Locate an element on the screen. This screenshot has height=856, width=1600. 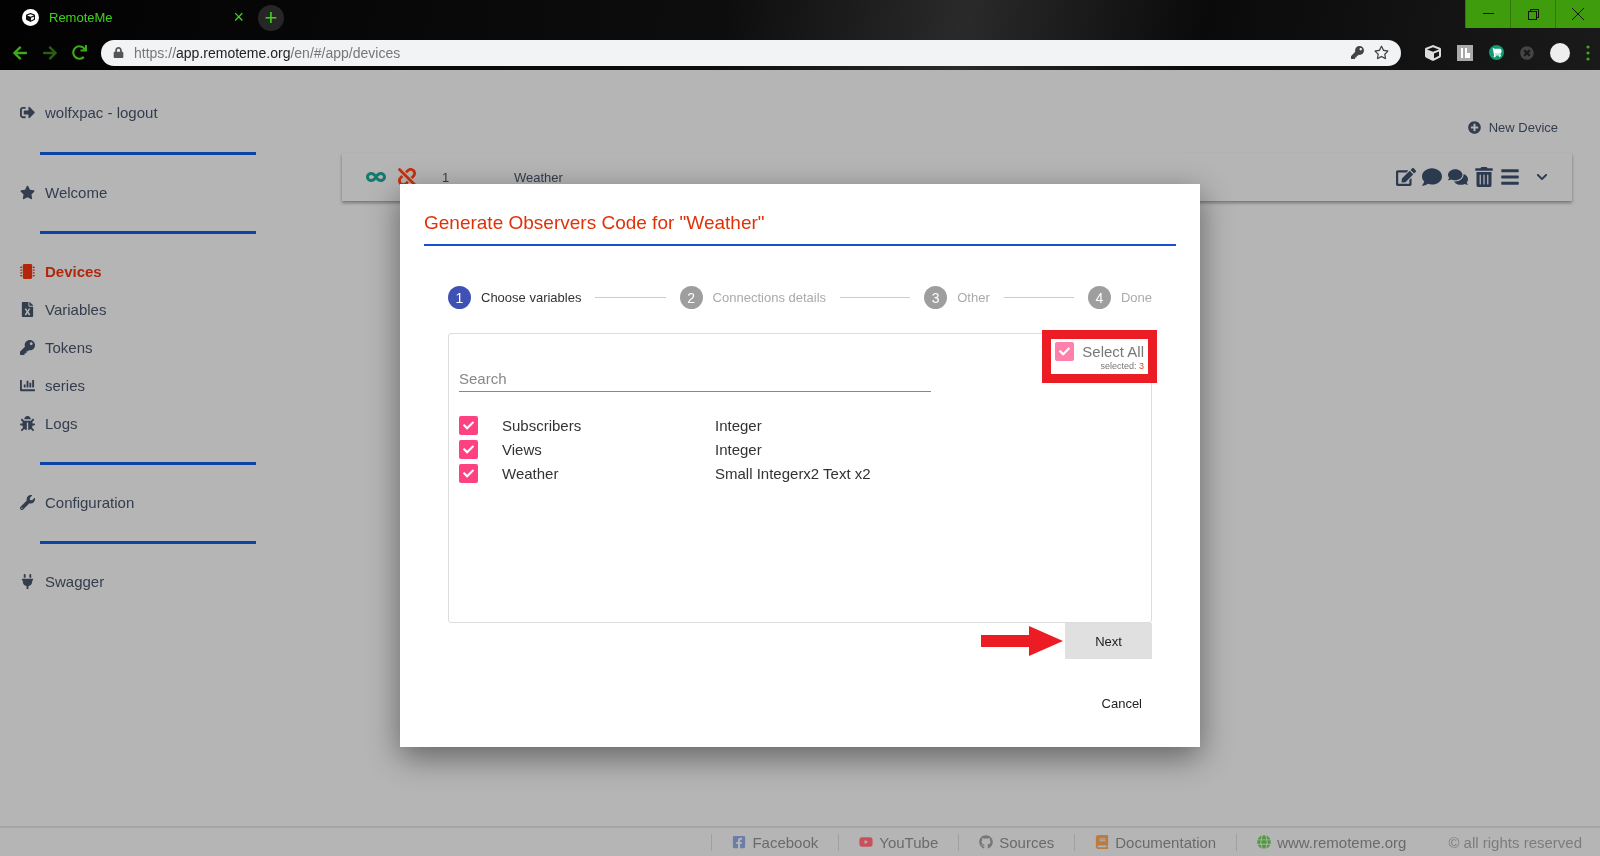
bug-icon is located at coordinates (27, 423).